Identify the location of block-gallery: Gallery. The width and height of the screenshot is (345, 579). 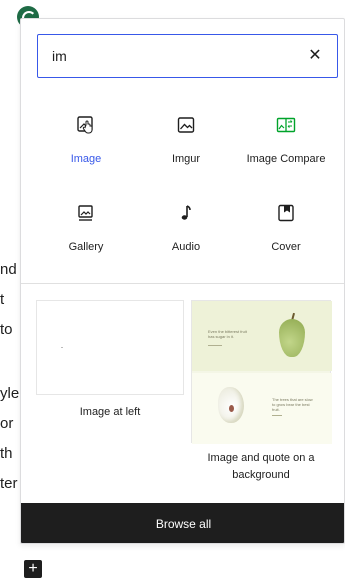
(86, 231).